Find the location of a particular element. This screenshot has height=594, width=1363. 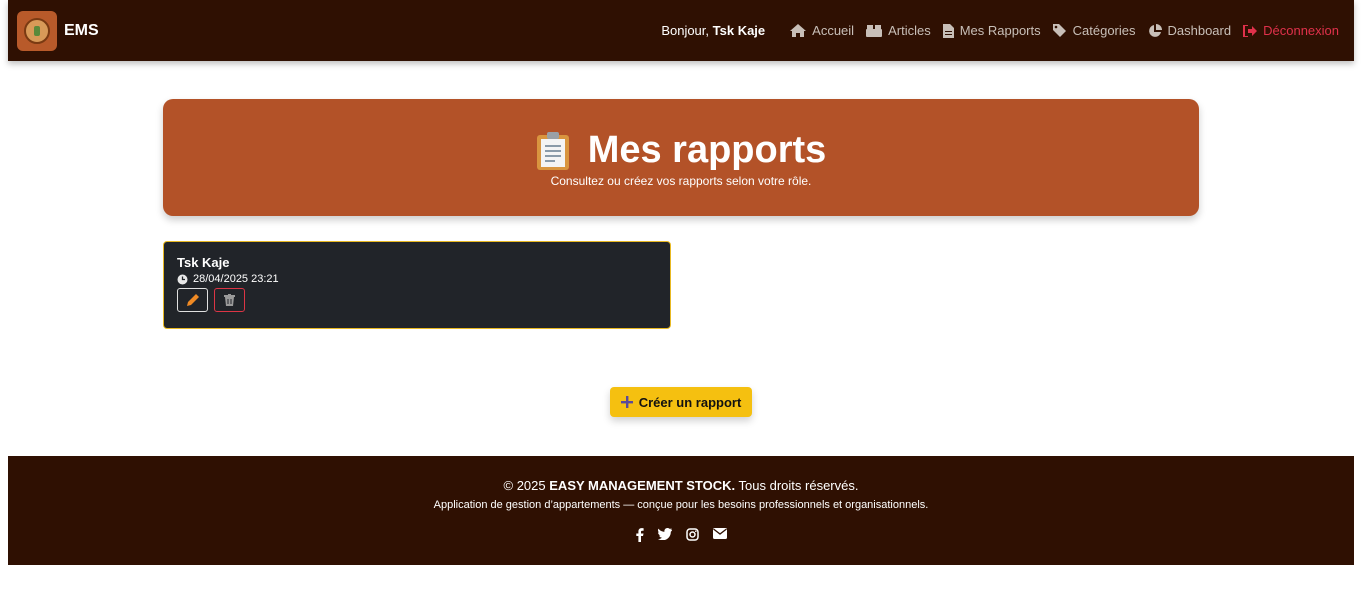

logout-label: Déconnexion is located at coordinates (1301, 30).